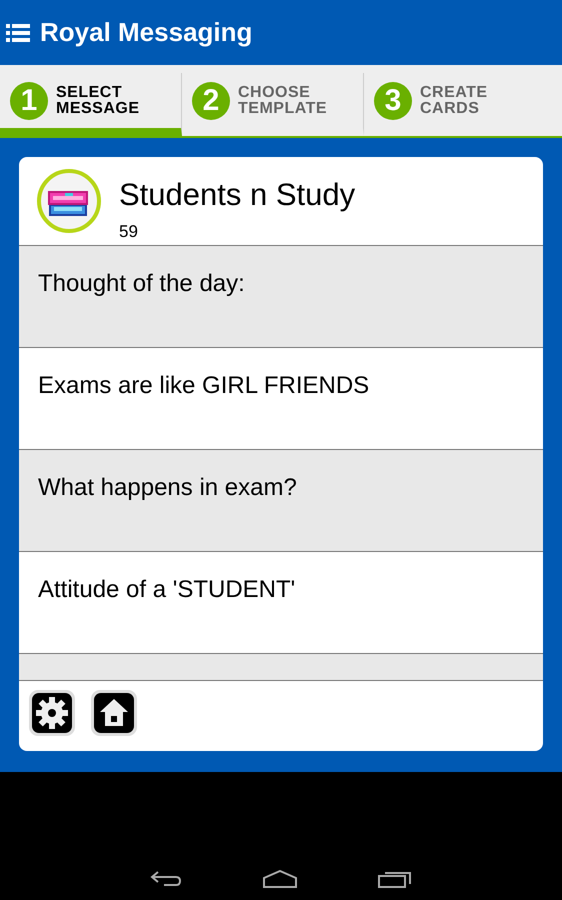 Image resolution: width=562 pixels, height=900 pixels. Describe the element at coordinates (18, 32) in the screenshot. I see `menu-icon` at that location.